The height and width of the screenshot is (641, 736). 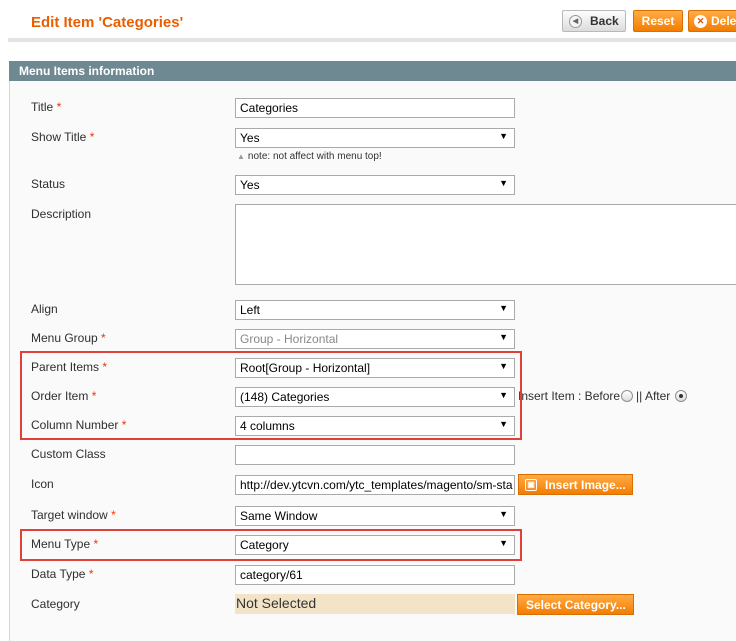 I want to click on menu-group-select: Group - Horizontal ▼, so click(x=375, y=339).